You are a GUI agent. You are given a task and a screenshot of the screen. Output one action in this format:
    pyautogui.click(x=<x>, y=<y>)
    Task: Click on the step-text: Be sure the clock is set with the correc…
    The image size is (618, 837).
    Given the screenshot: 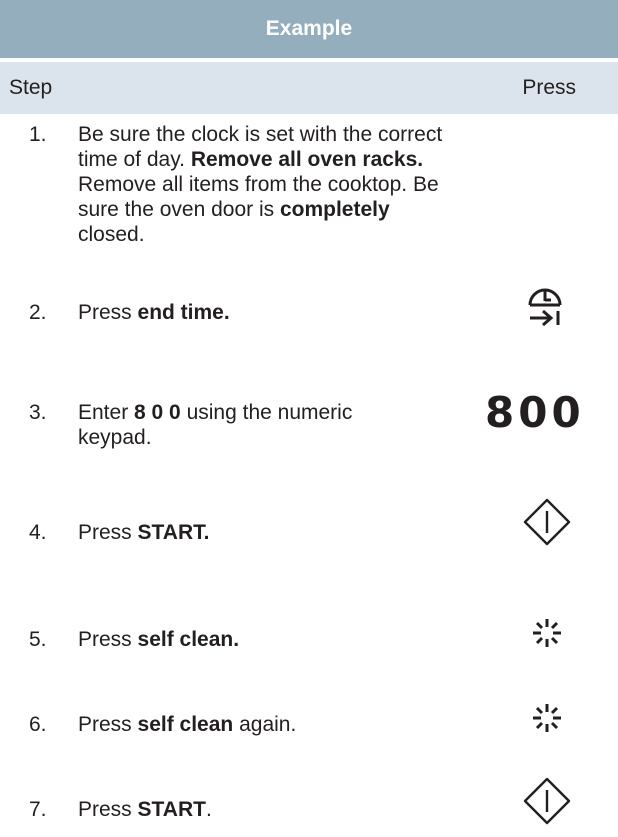 What is the action you would take?
    pyautogui.click(x=260, y=184)
    